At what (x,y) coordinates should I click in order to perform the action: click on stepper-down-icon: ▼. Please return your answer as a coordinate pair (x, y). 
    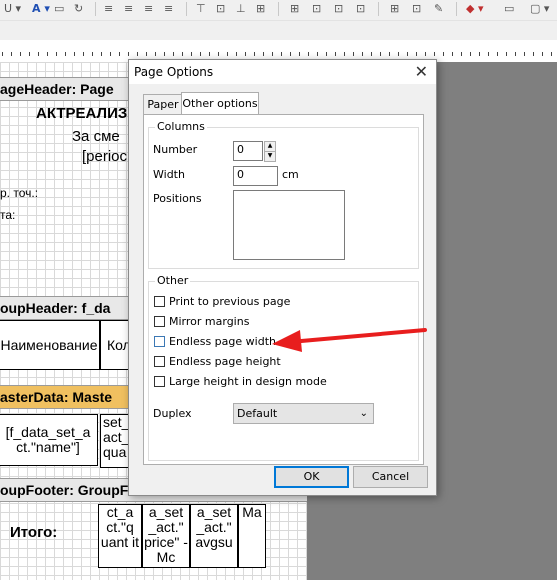
    Looking at the image, I should click on (270, 157).